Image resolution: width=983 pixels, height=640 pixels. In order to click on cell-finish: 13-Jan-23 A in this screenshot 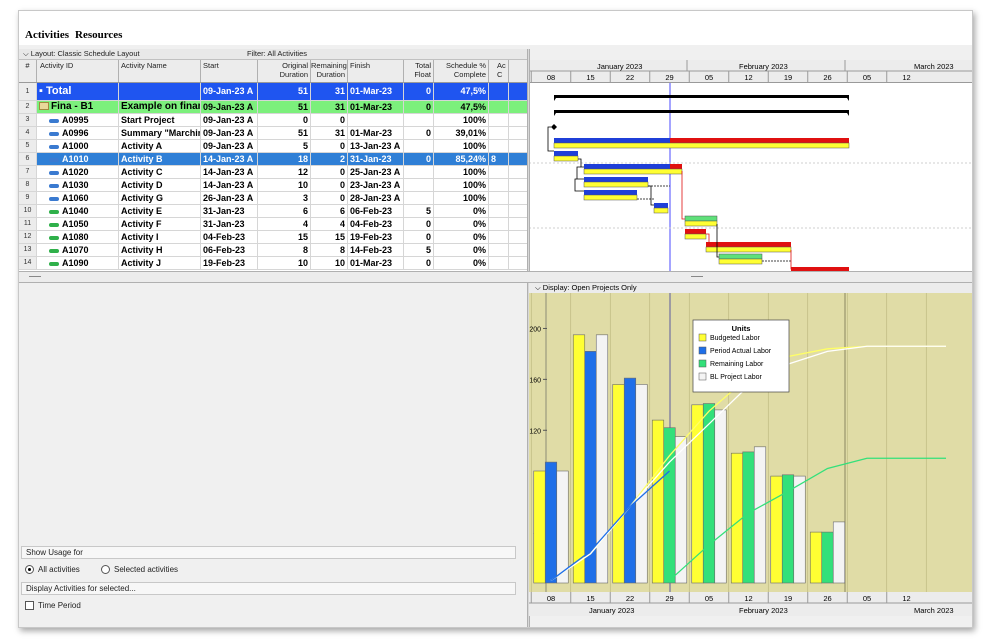, I will do `click(376, 146)`.